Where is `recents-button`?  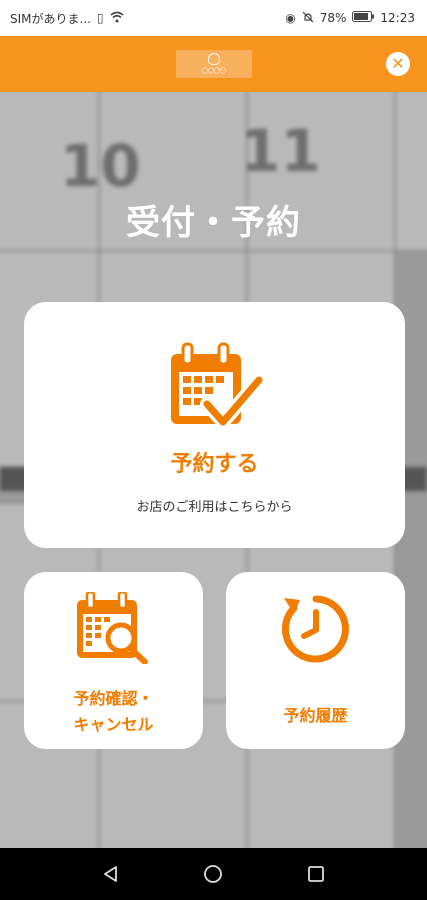 recents-button is located at coordinates (316, 874).